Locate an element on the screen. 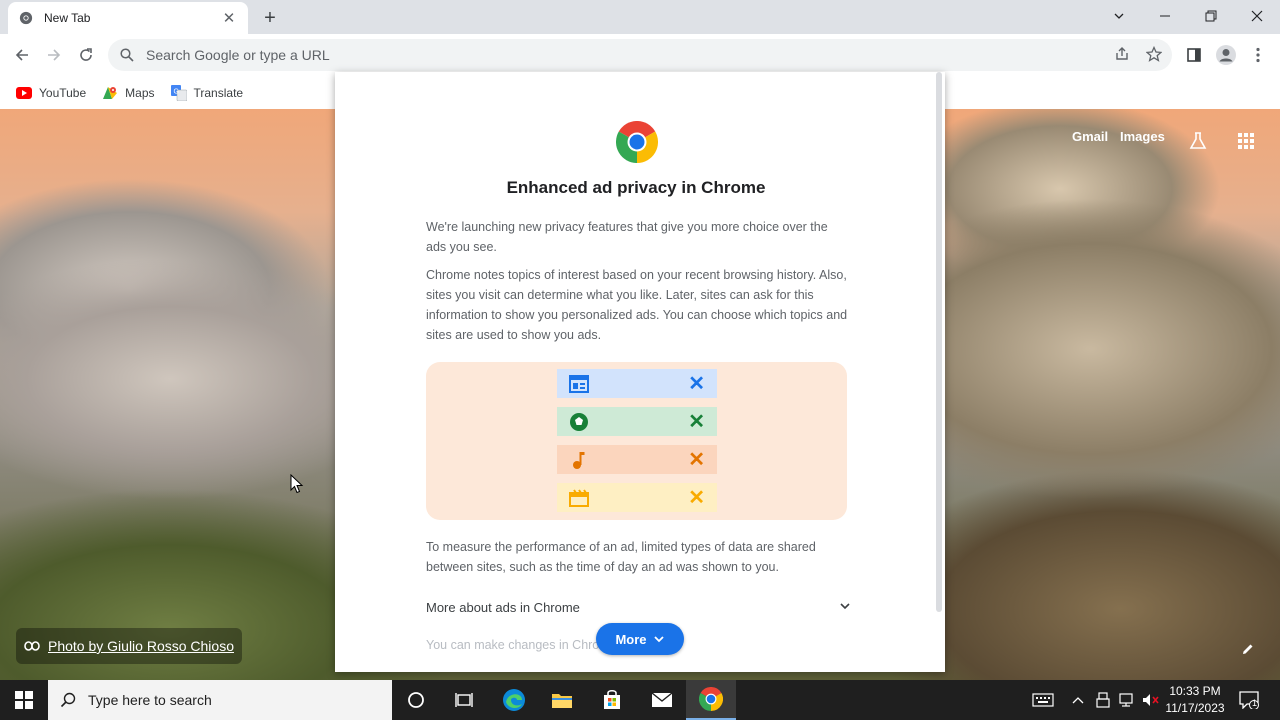  chrome-favicon-icon is located at coordinates (26, 18).